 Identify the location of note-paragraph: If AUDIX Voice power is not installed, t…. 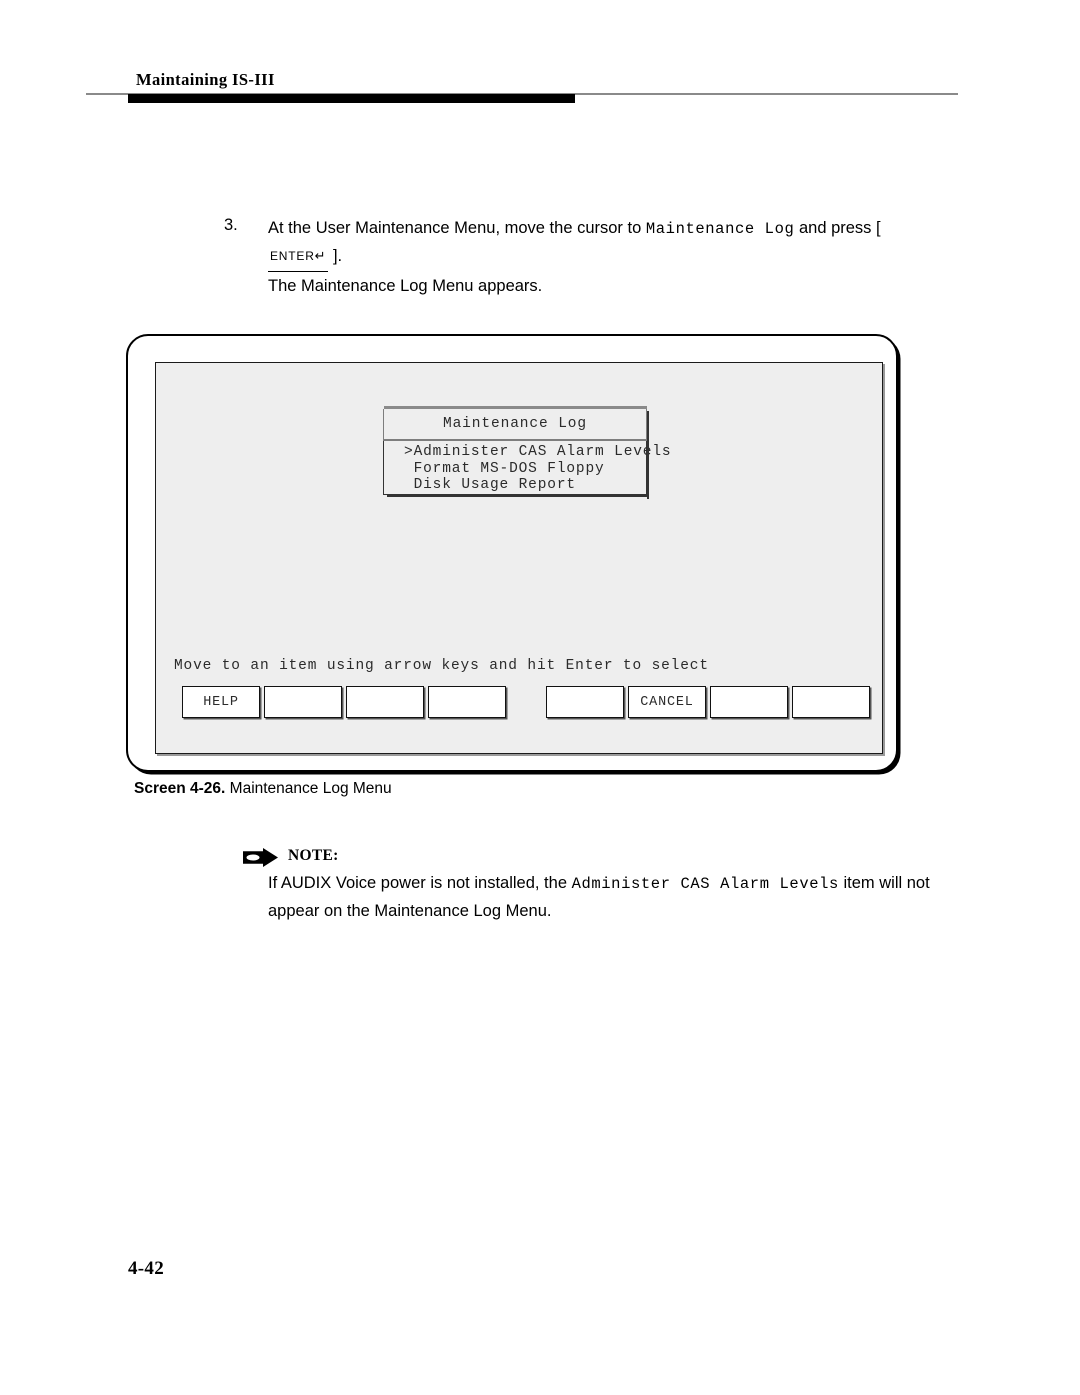
(603, 897).